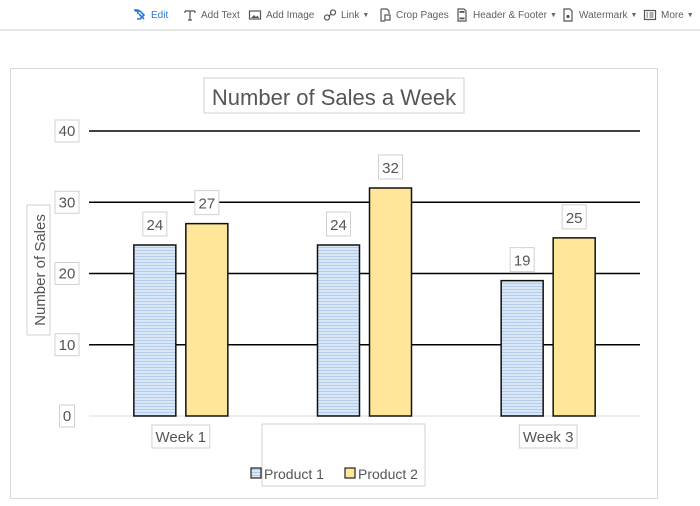 Image resolution: width=700 pixels, height=506 pixels. I want to click on data-label-text: 19, so click(522, 261).